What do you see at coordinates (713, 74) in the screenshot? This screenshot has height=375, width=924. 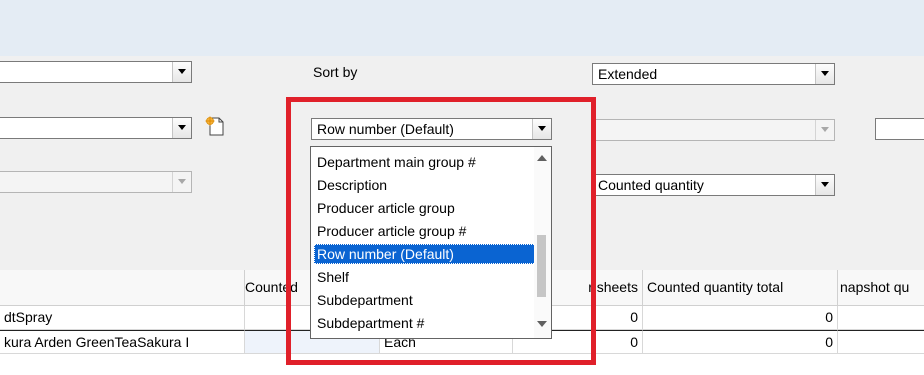 I see `extended-combo: Extended` at bounding box center [713, 74].